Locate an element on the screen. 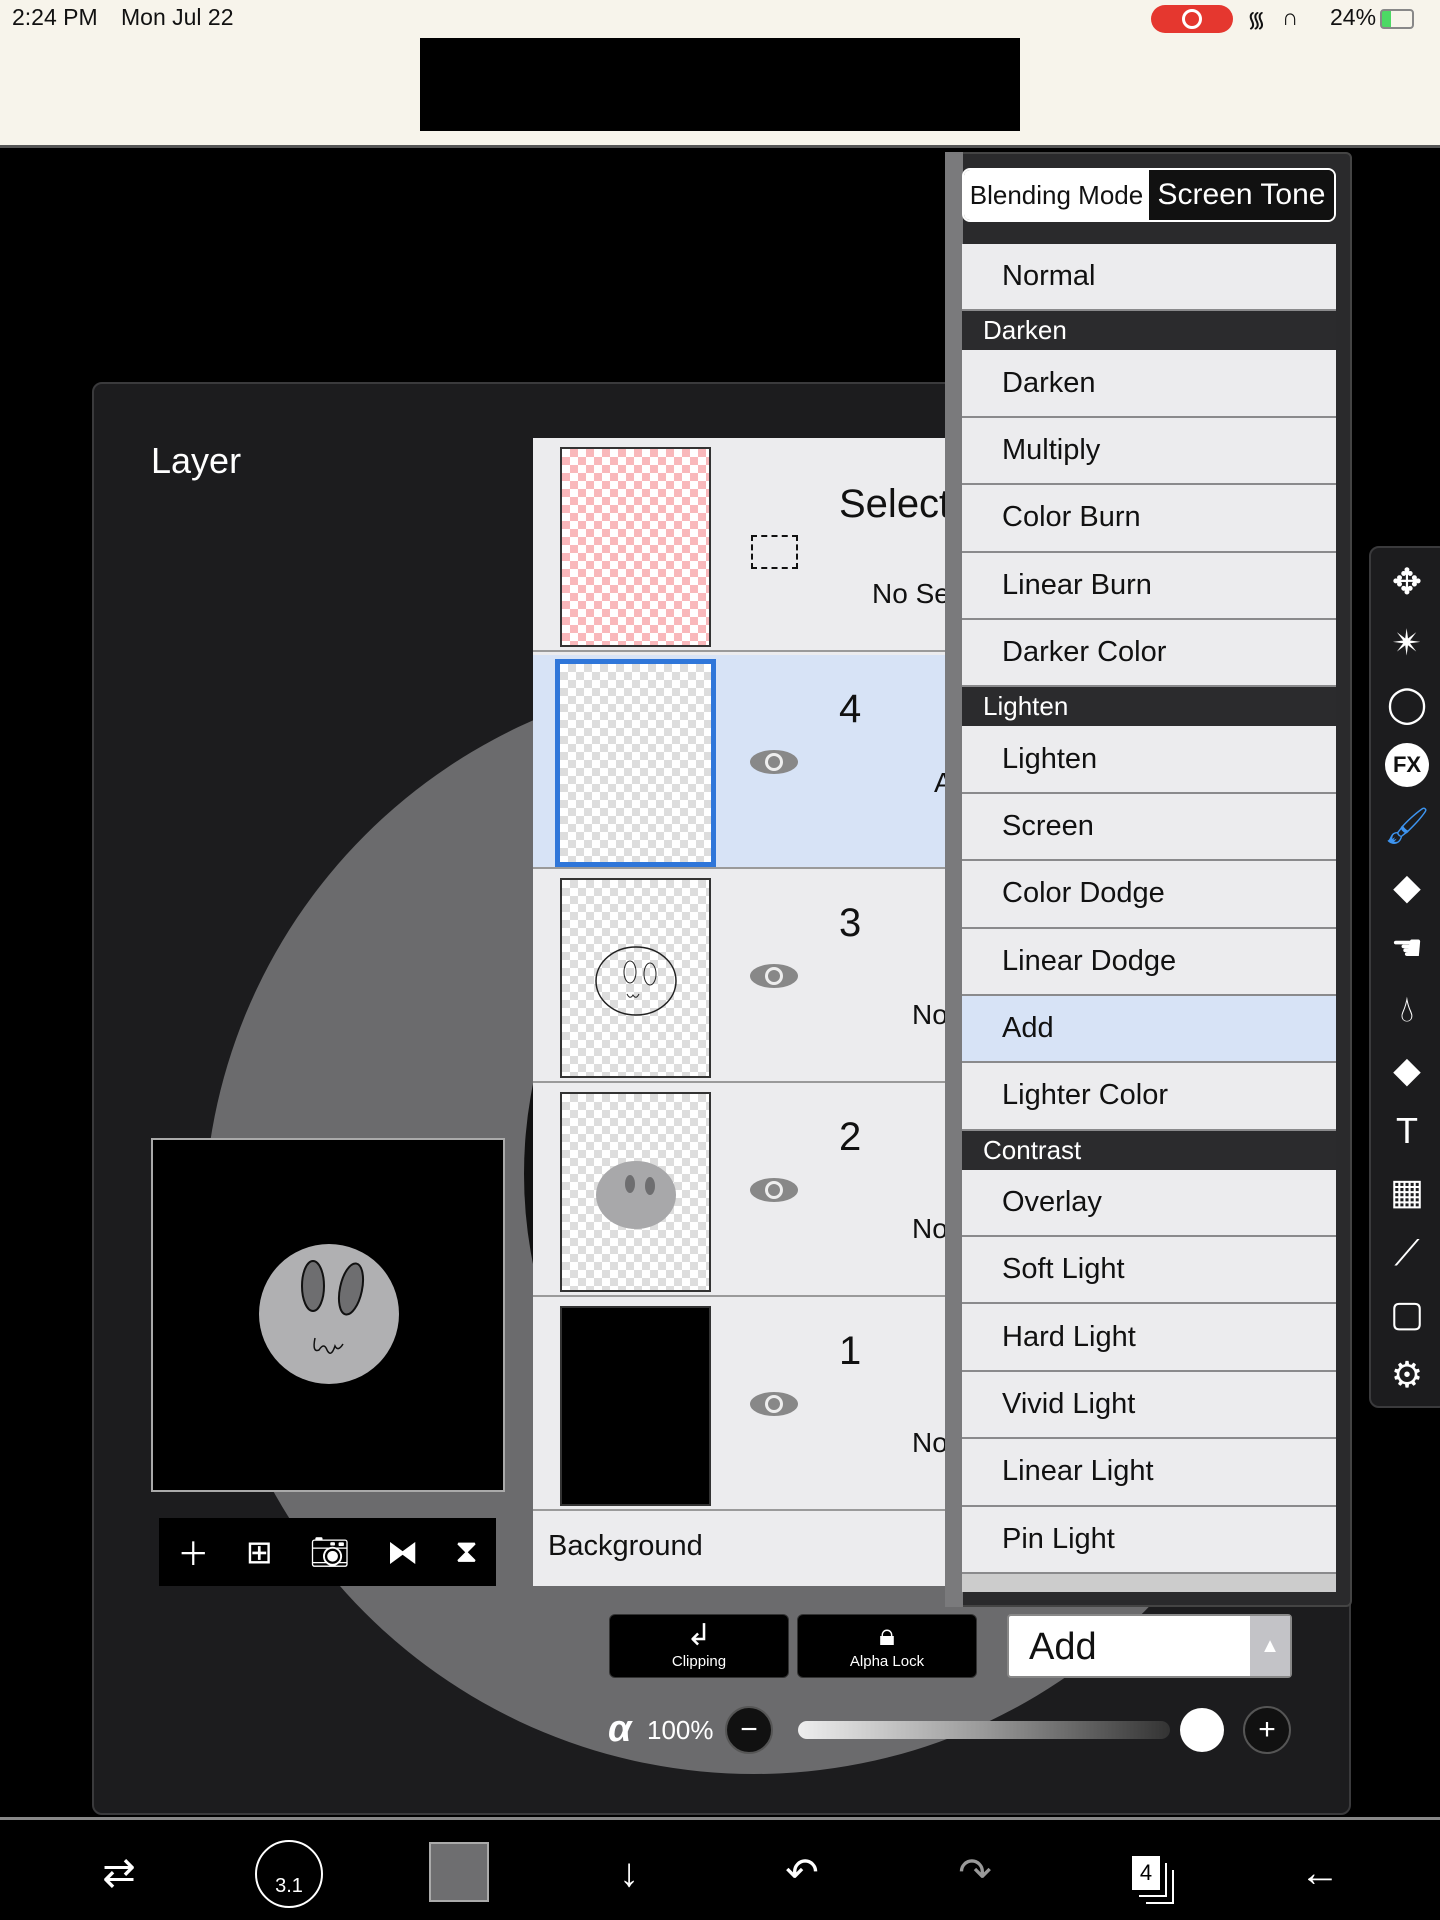 This screenshot has height=1920, width=1440. layer-name: Select is located at coordinates (895, 504).